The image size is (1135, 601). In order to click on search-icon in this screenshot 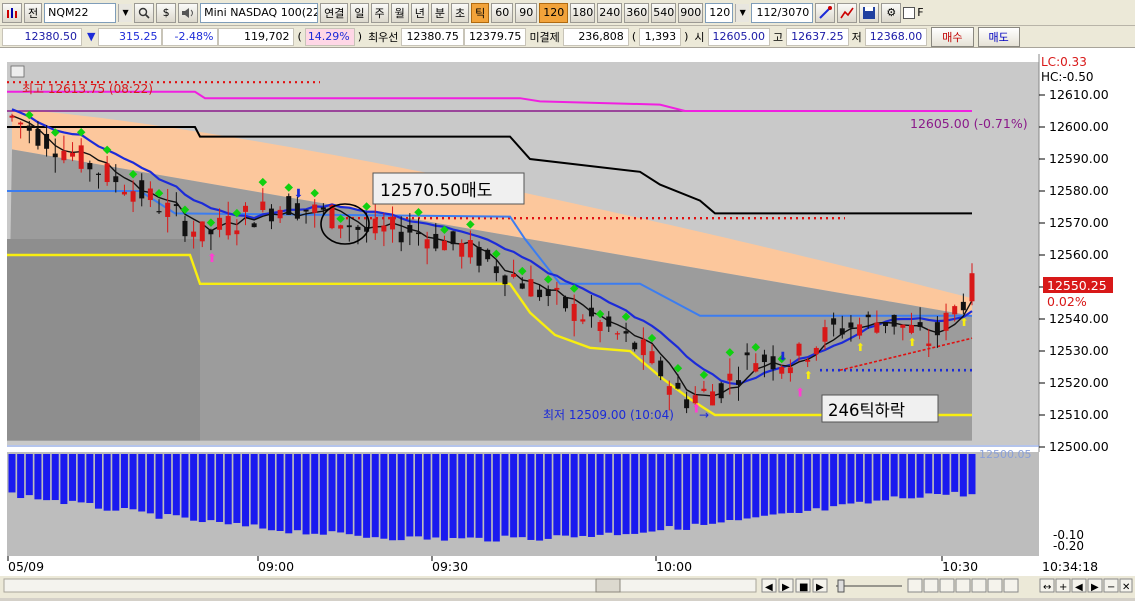, I will do `click(144, 12)`.